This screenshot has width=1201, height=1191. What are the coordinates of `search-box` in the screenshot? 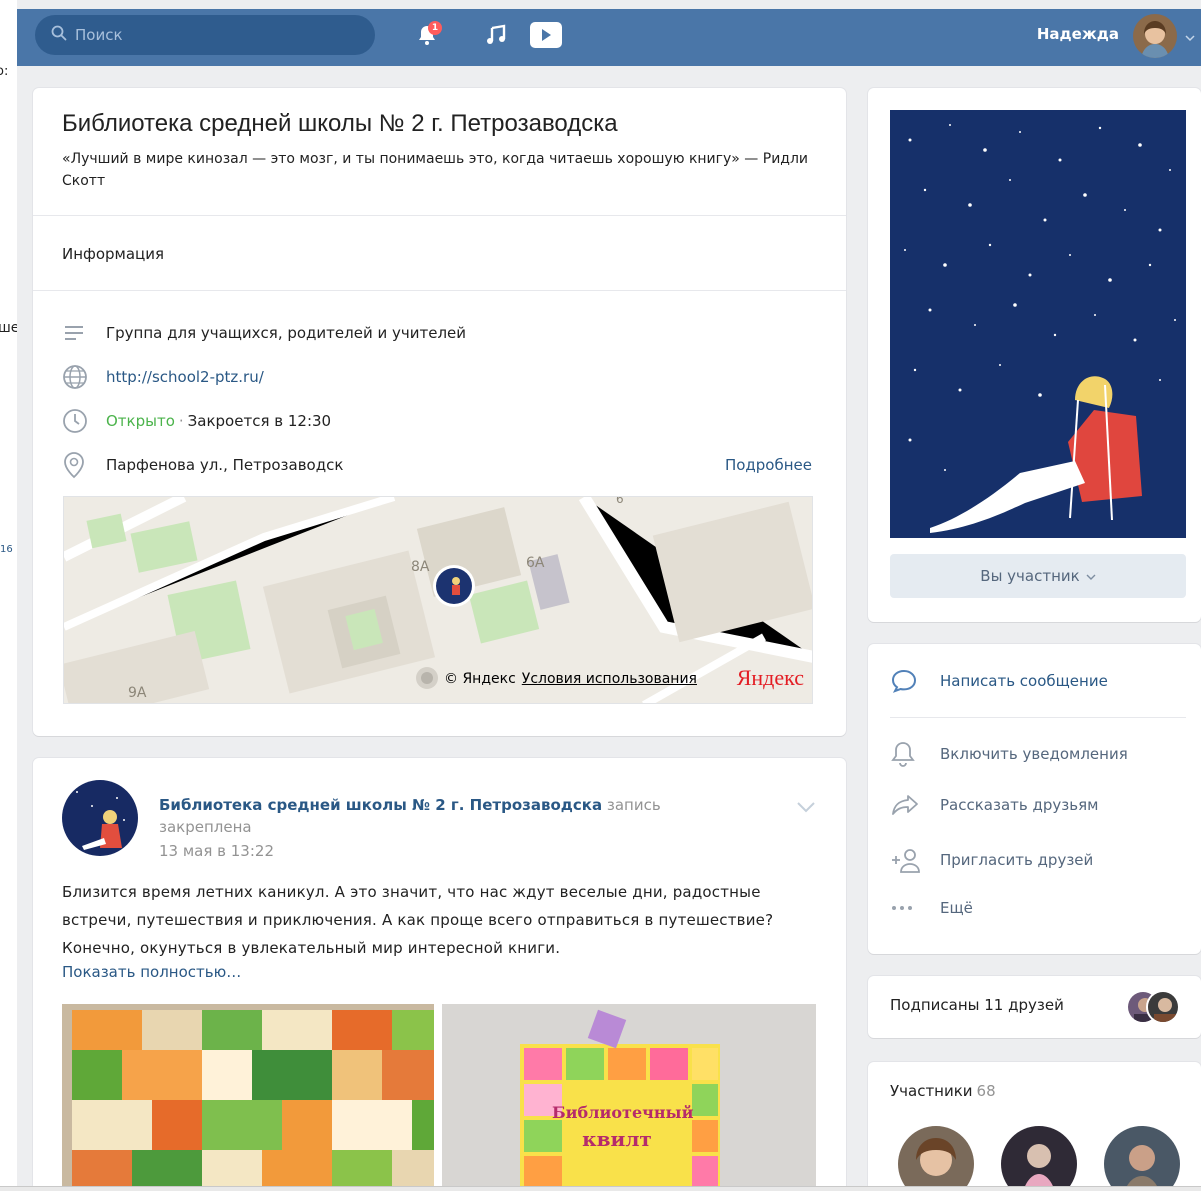 It's located at (205, 35).